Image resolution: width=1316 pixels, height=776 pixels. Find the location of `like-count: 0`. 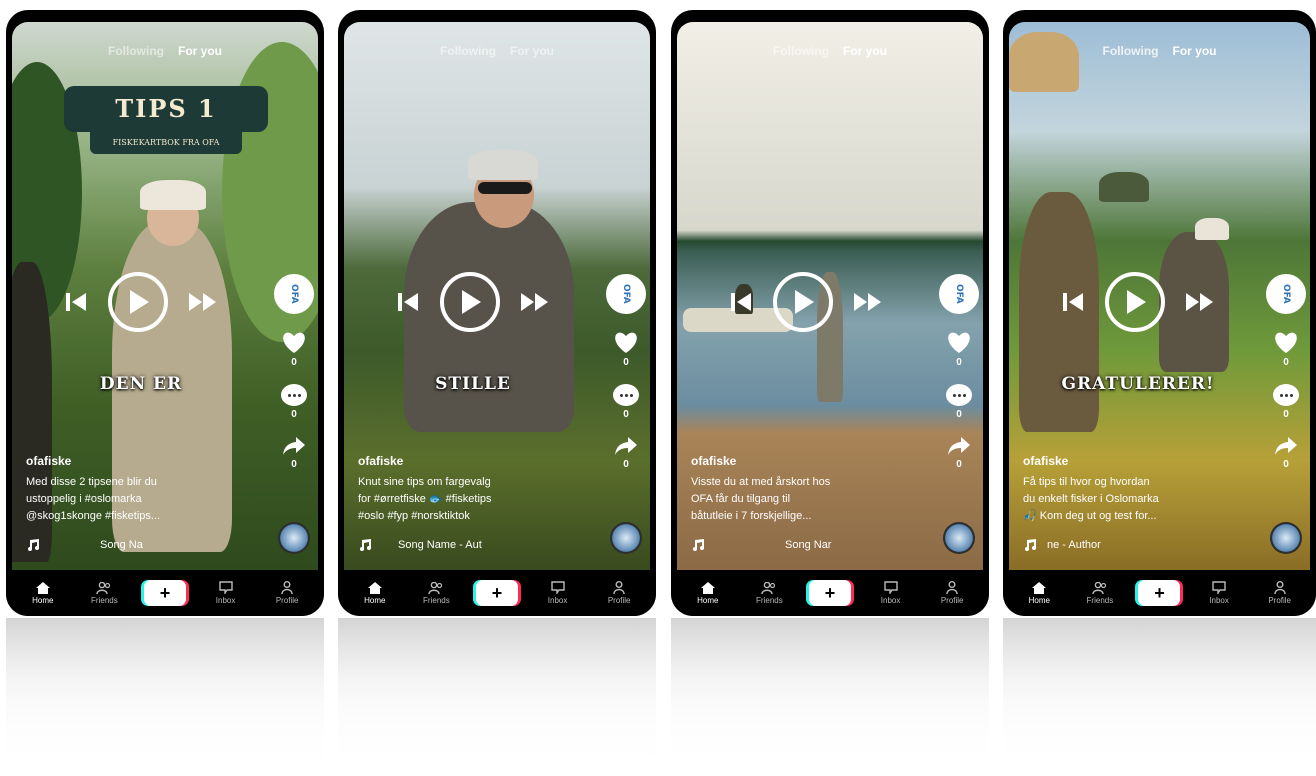

like-count: 0 is located at coordinates (294, 362).